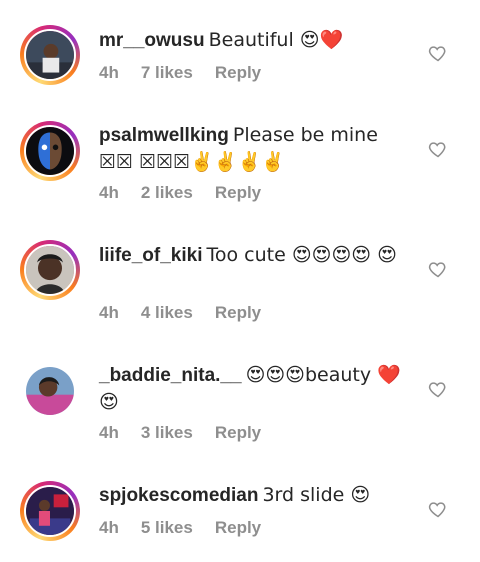  What do you see at coordinates (170, 375) in the screenshot?
I see `comment-username: _baddie_nita.__` at bounding box center [170, 375].